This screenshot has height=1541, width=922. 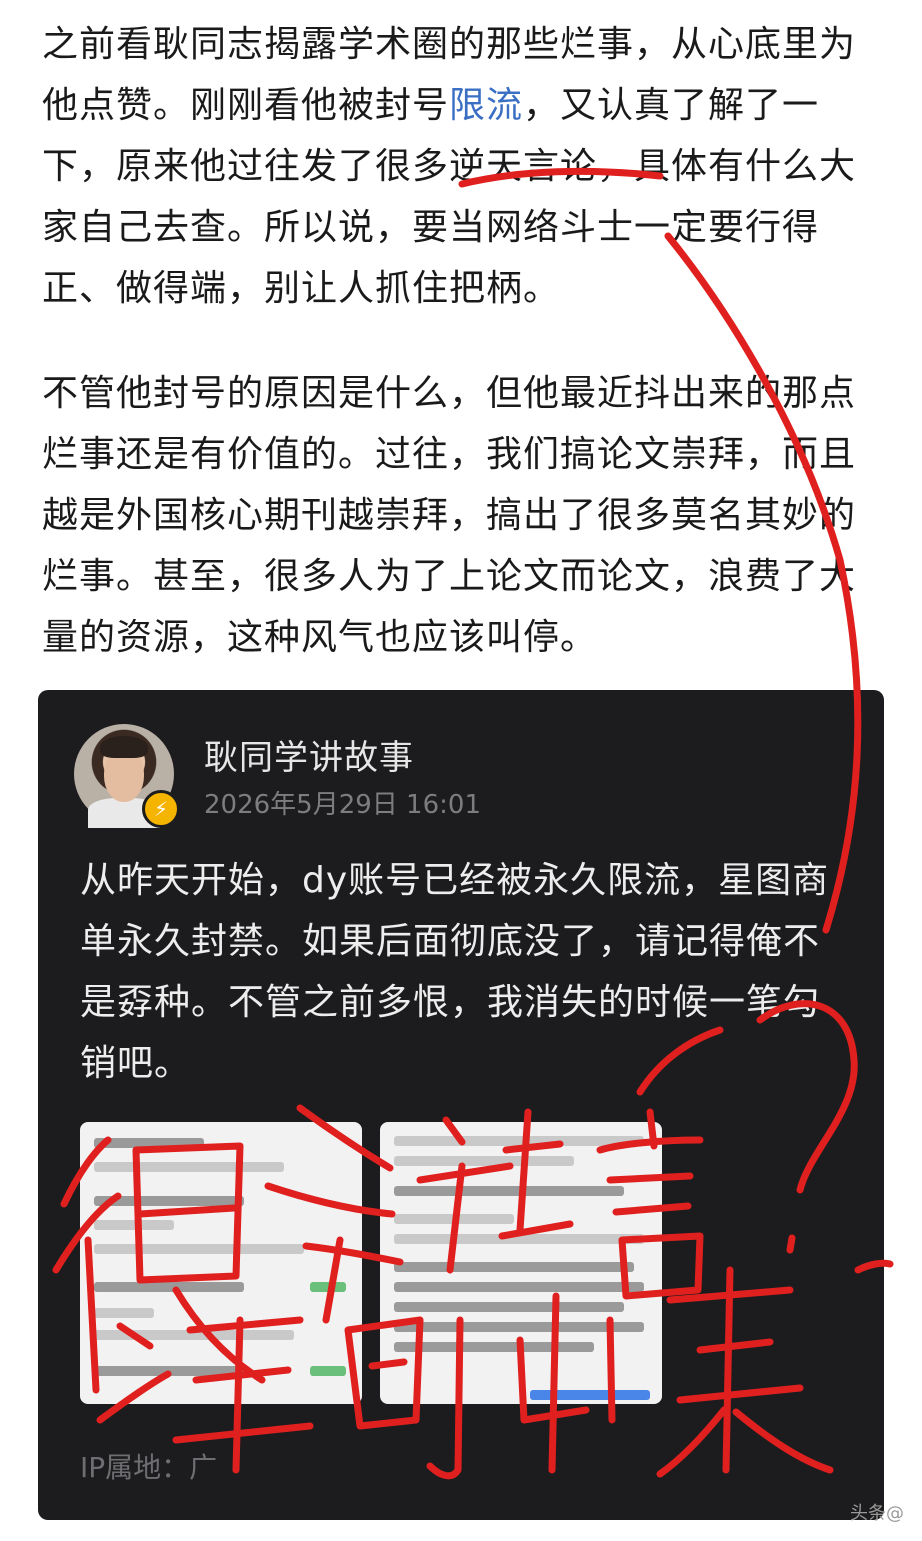 I want to click on post-username: 耿同学讲故事, so click(x=309, y=754).